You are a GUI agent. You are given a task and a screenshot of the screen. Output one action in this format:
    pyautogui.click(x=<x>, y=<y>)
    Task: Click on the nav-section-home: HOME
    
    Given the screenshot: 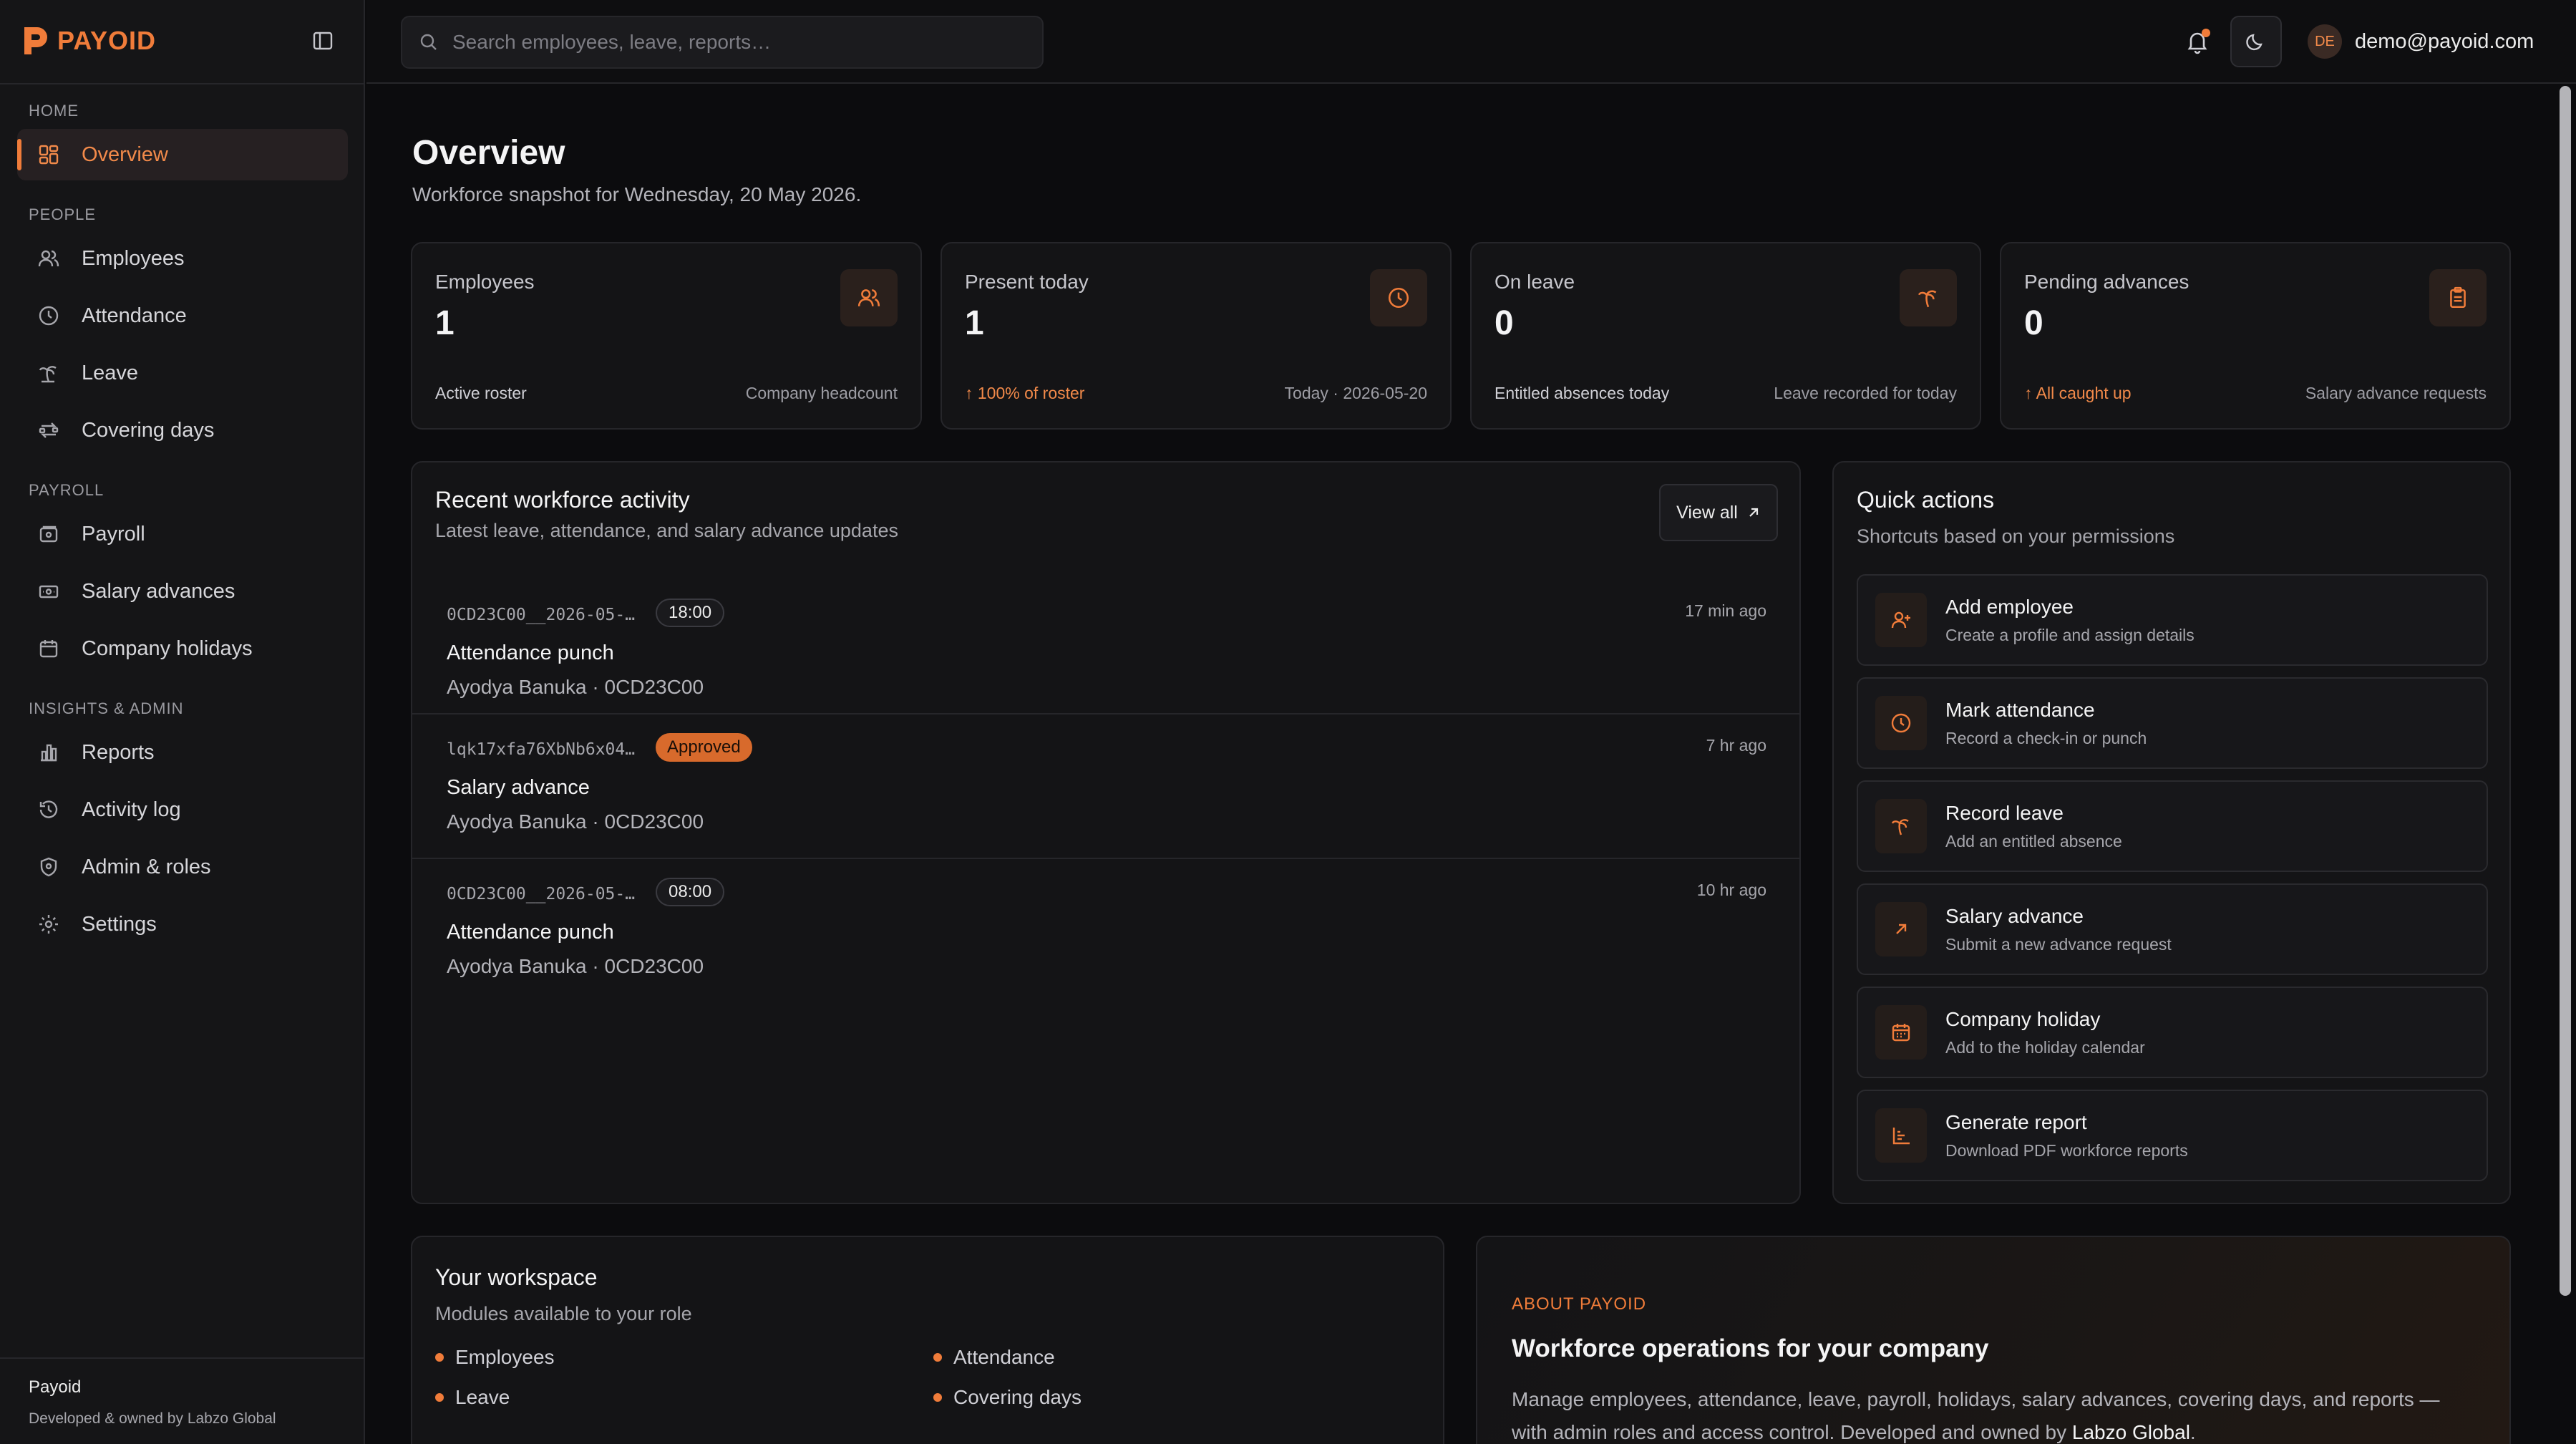 What is the action you would take?
    pyautogui.click(x=54, y=111)
    